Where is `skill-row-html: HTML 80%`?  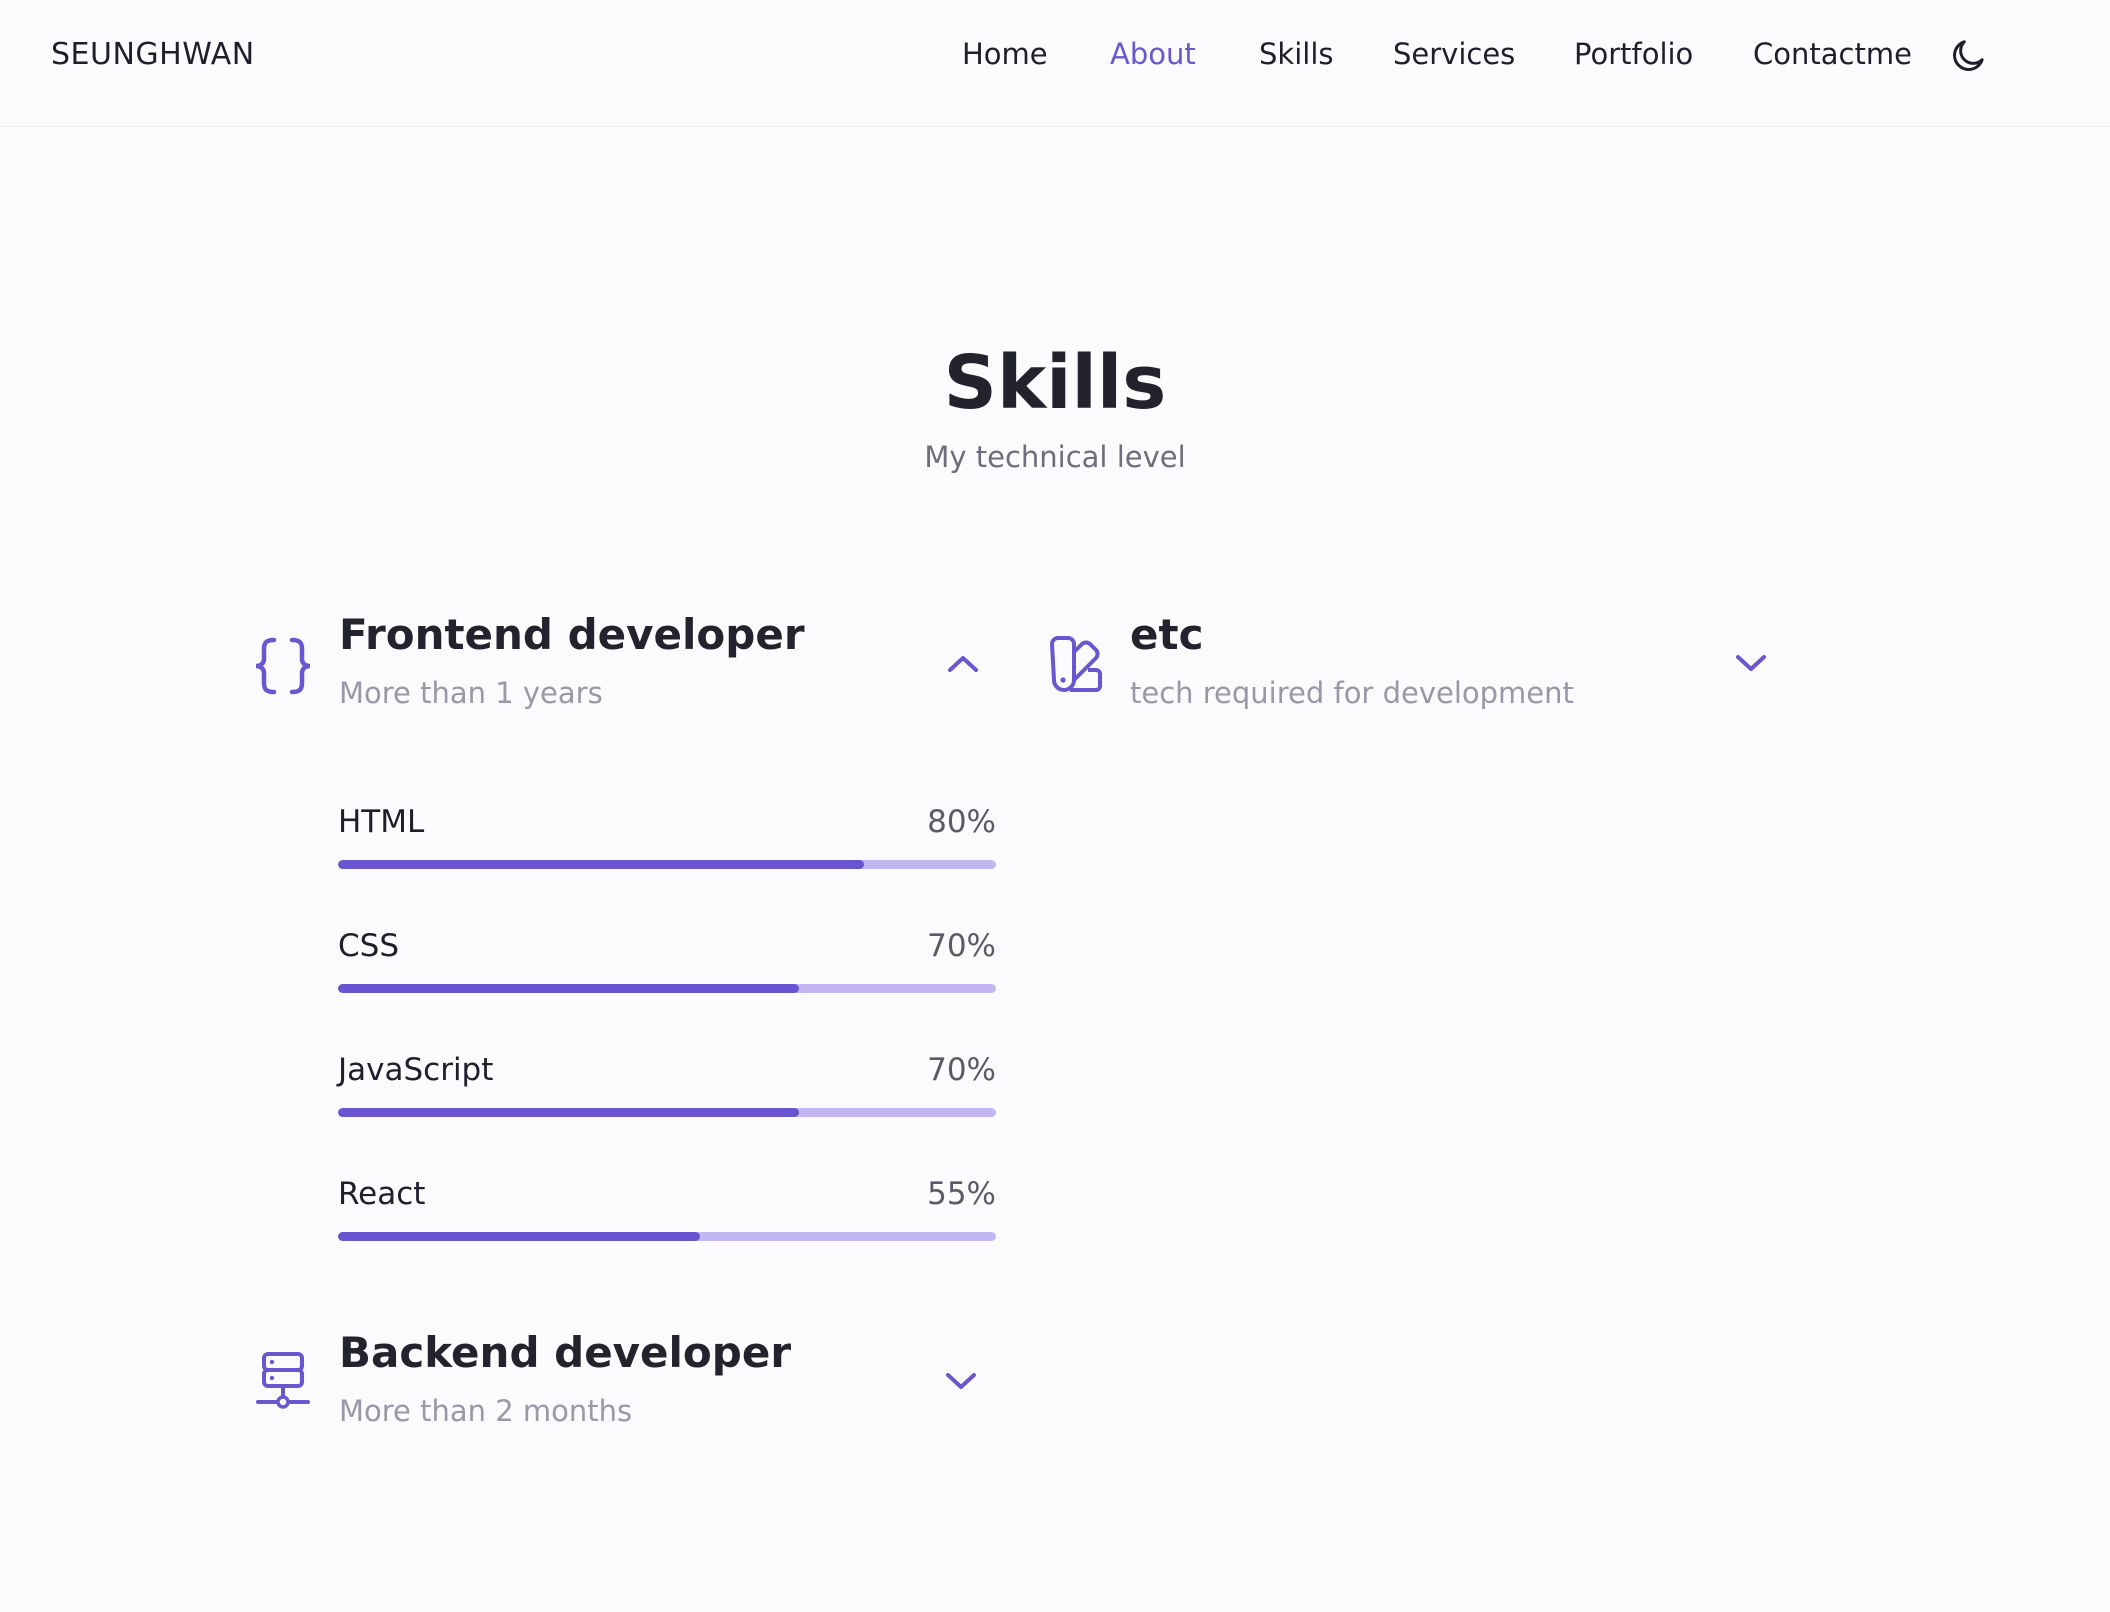
skill-row-html: HTML 80% is located at coordinates (667, 839).